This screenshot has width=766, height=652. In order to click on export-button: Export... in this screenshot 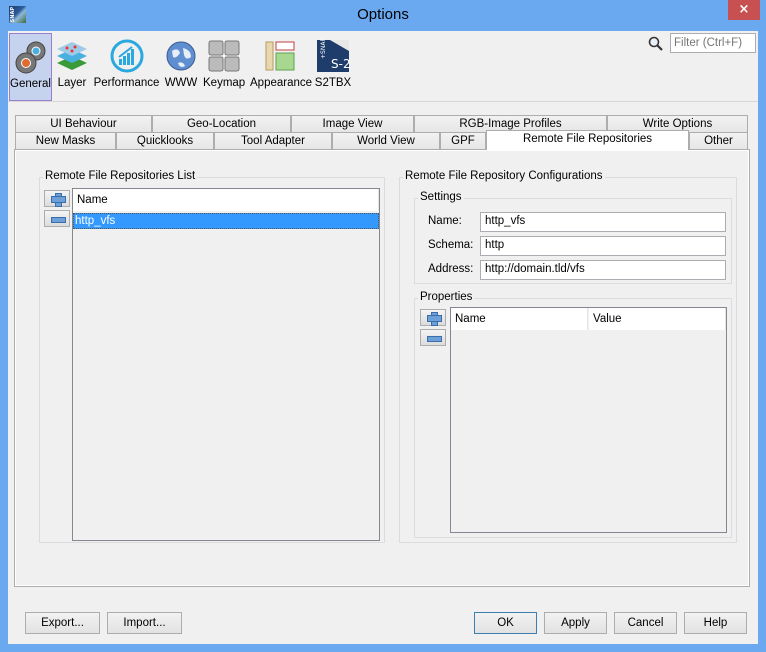, I will do `click(62, 623)`.